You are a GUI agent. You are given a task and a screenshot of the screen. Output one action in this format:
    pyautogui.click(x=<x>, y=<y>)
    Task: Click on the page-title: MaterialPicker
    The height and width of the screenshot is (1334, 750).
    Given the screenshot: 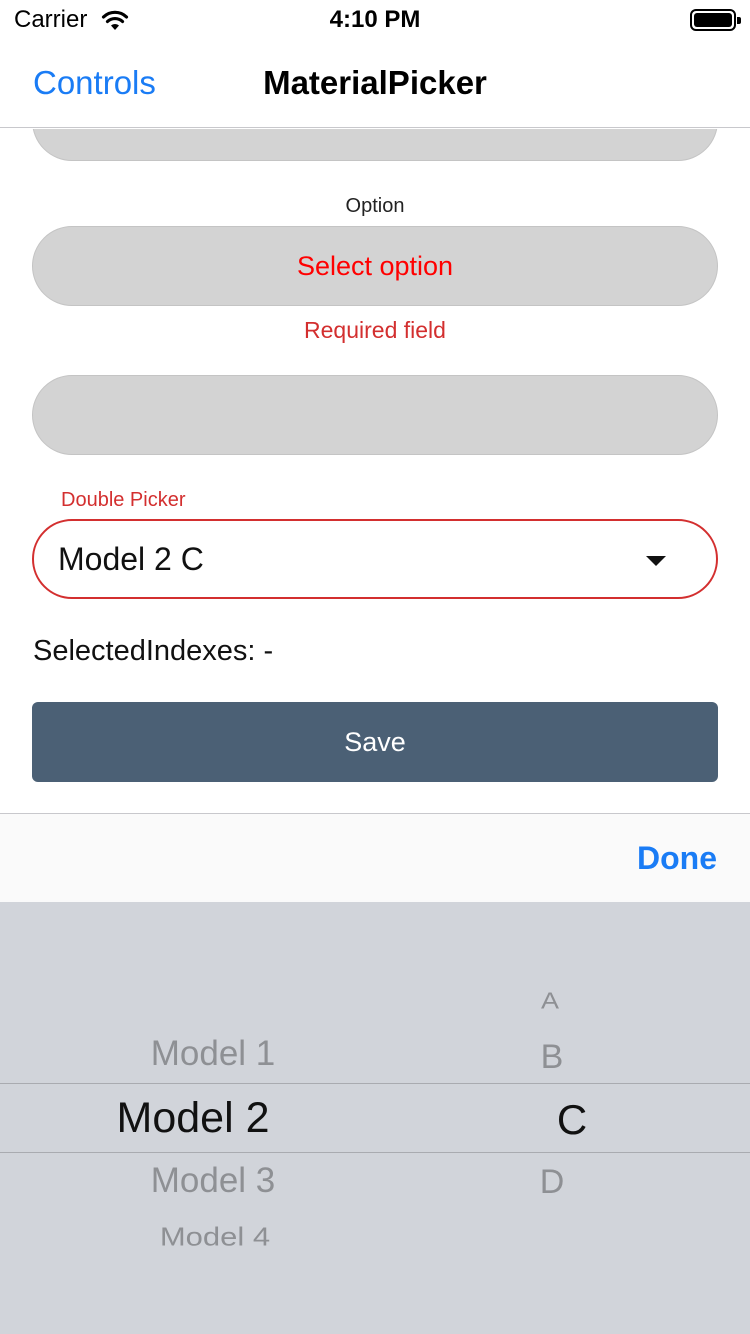 What is the action you would take?
    pyautogui.click(x=375, y=82)
    